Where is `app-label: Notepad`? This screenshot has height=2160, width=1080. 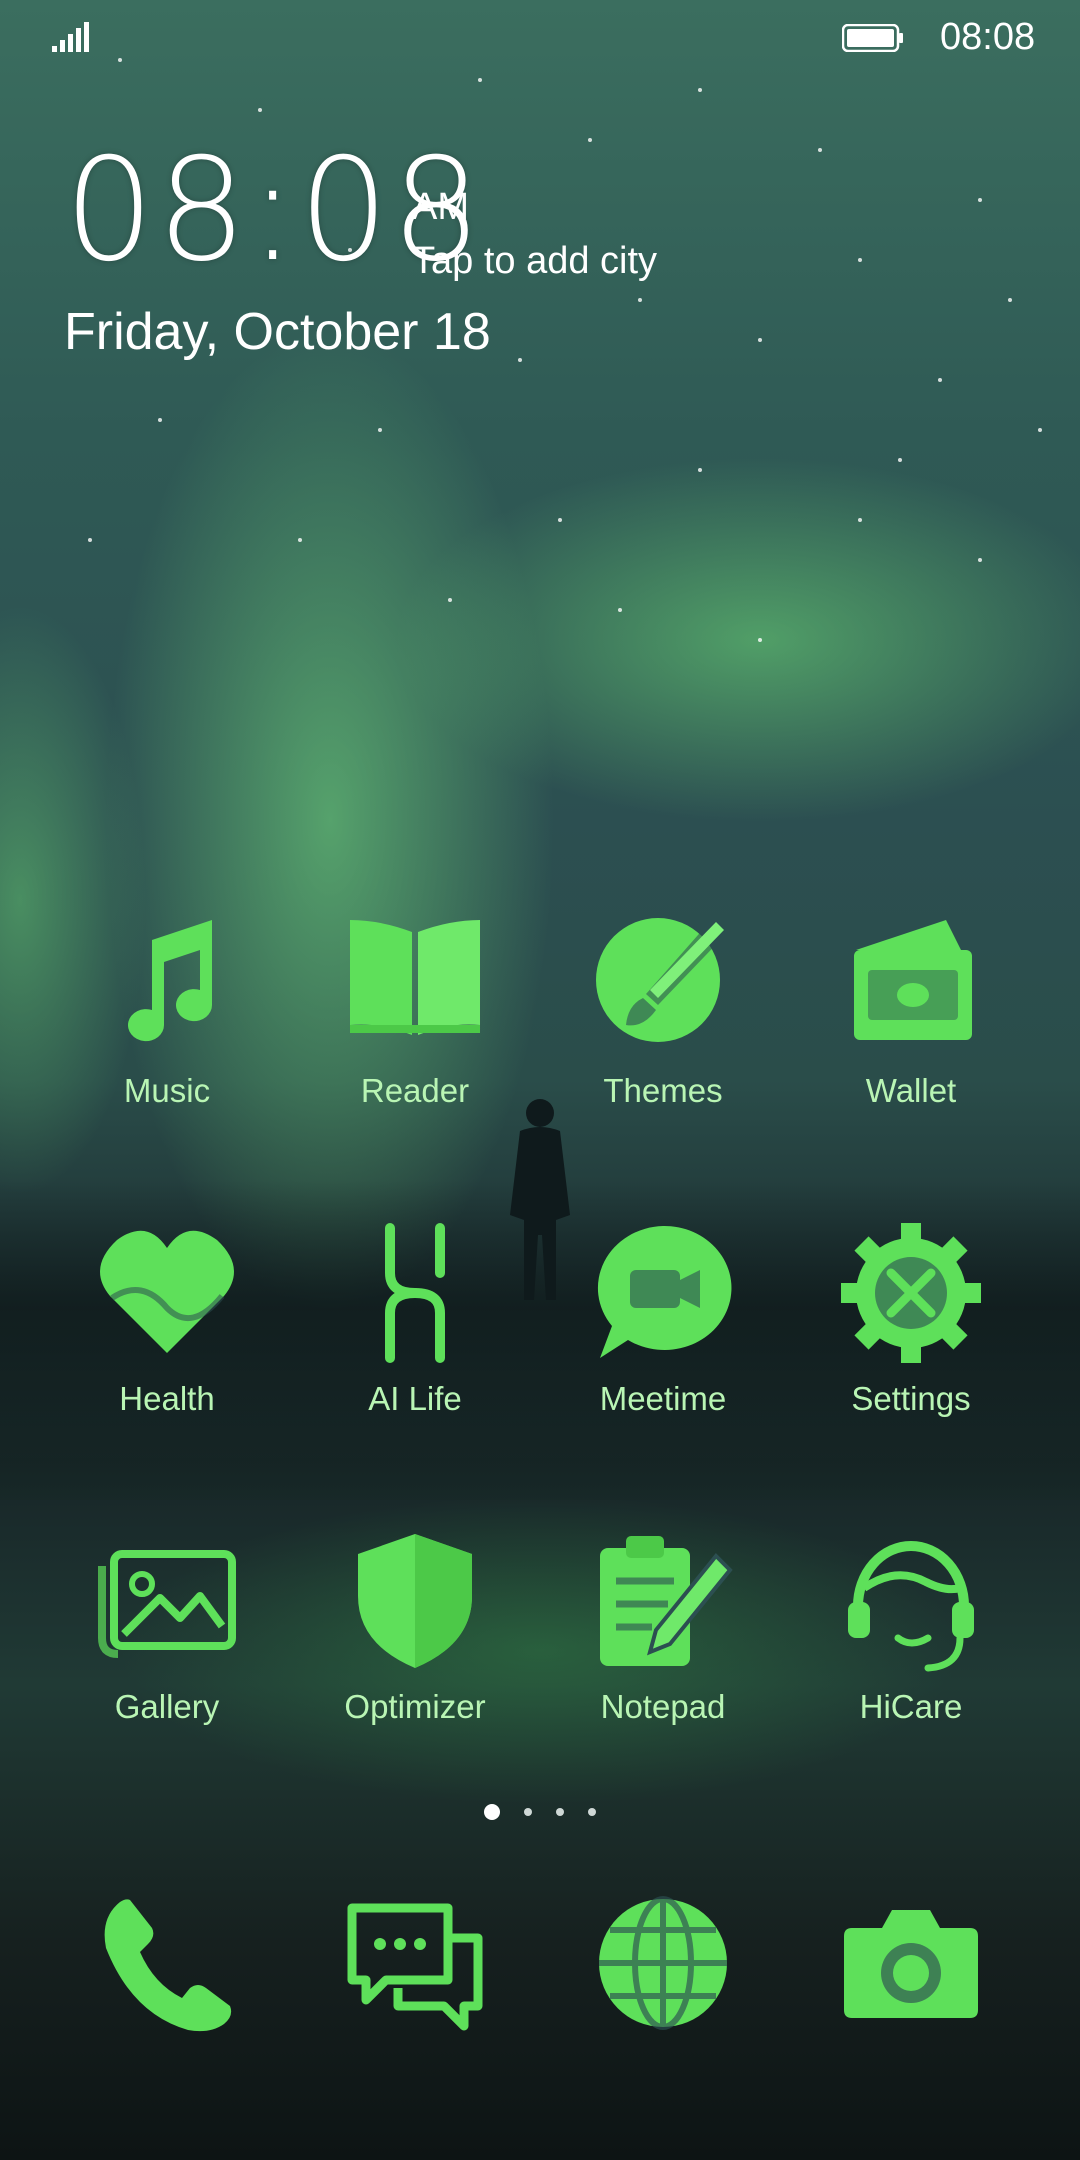 app-label: Notepad is located at coordinates (663, 1706).